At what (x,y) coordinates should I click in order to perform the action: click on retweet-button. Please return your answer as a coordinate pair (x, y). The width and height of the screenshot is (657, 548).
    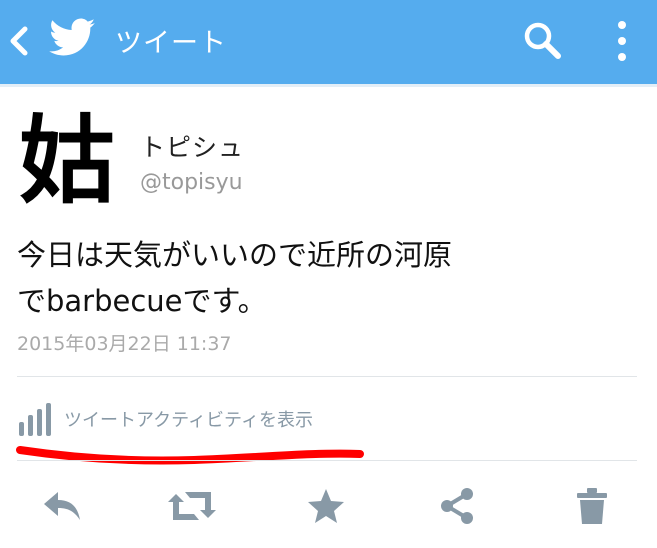
    Looking at the image, I should click on (192, 506).